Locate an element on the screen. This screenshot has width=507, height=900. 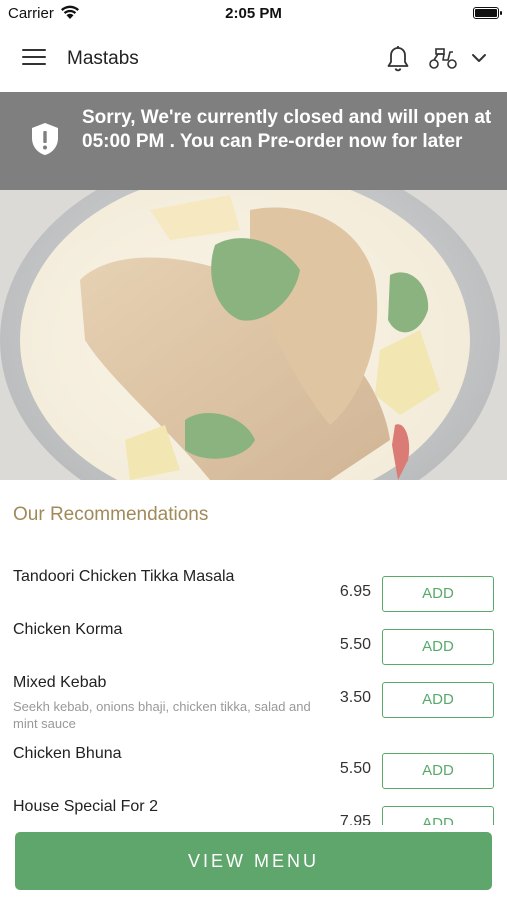
menu-item-price: 3.50 is located at coordinates (355, 697).